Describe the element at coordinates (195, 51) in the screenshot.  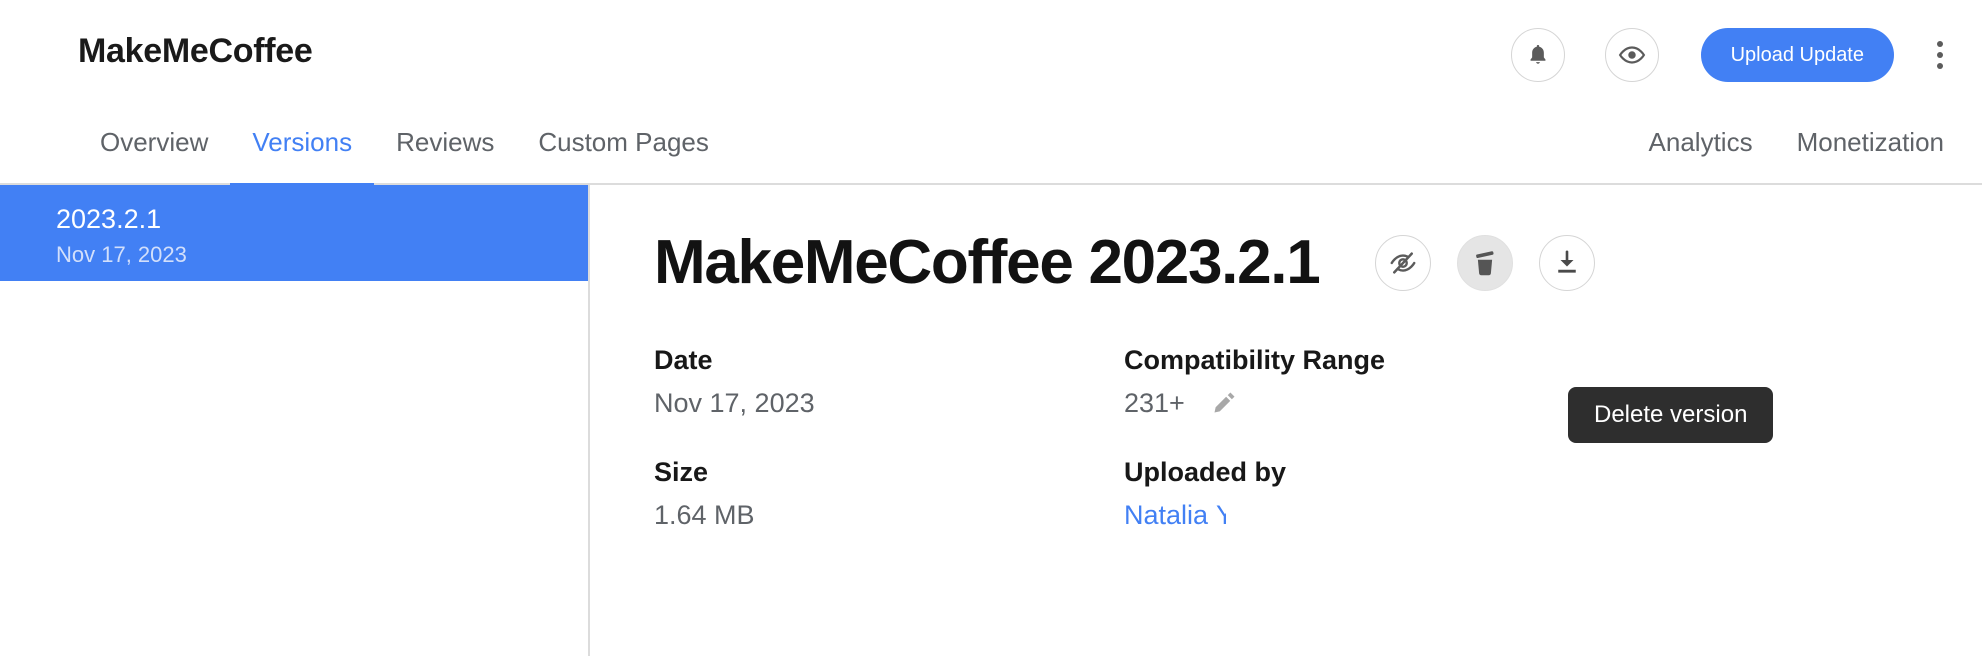
I see `page-title: MakeMeCoffee` at that location.